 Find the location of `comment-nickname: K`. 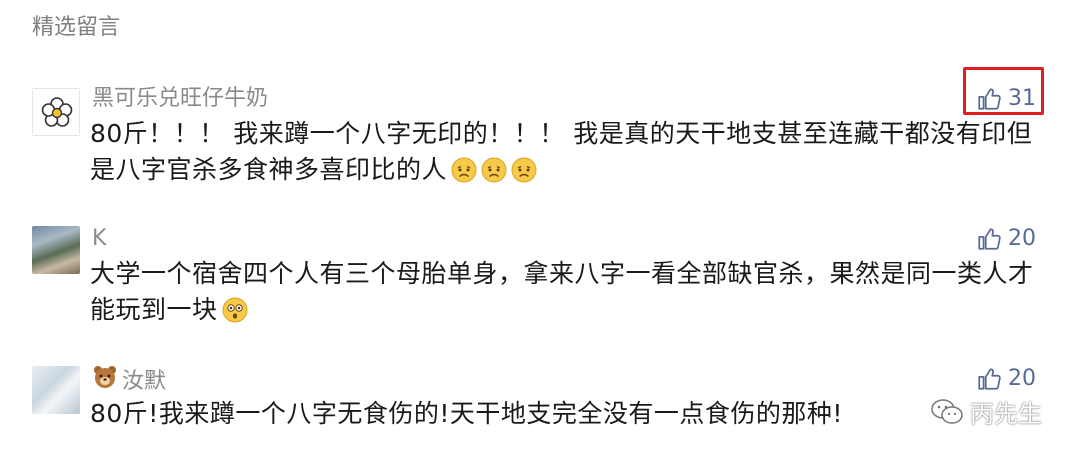

comment-nickname: K is located at coordinates (99, 238).